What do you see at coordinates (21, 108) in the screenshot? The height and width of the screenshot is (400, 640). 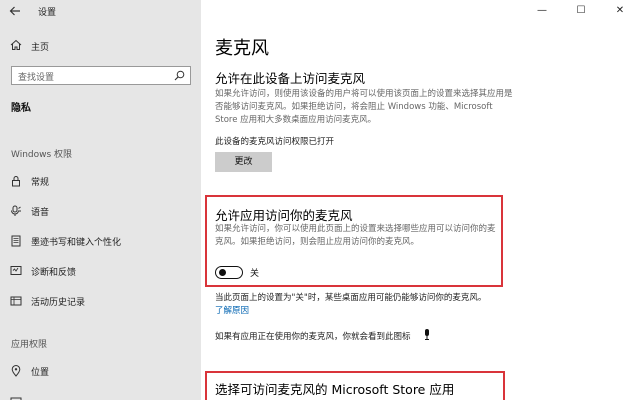 I see `section-title: 隐私` at bounding box center [21, 108].